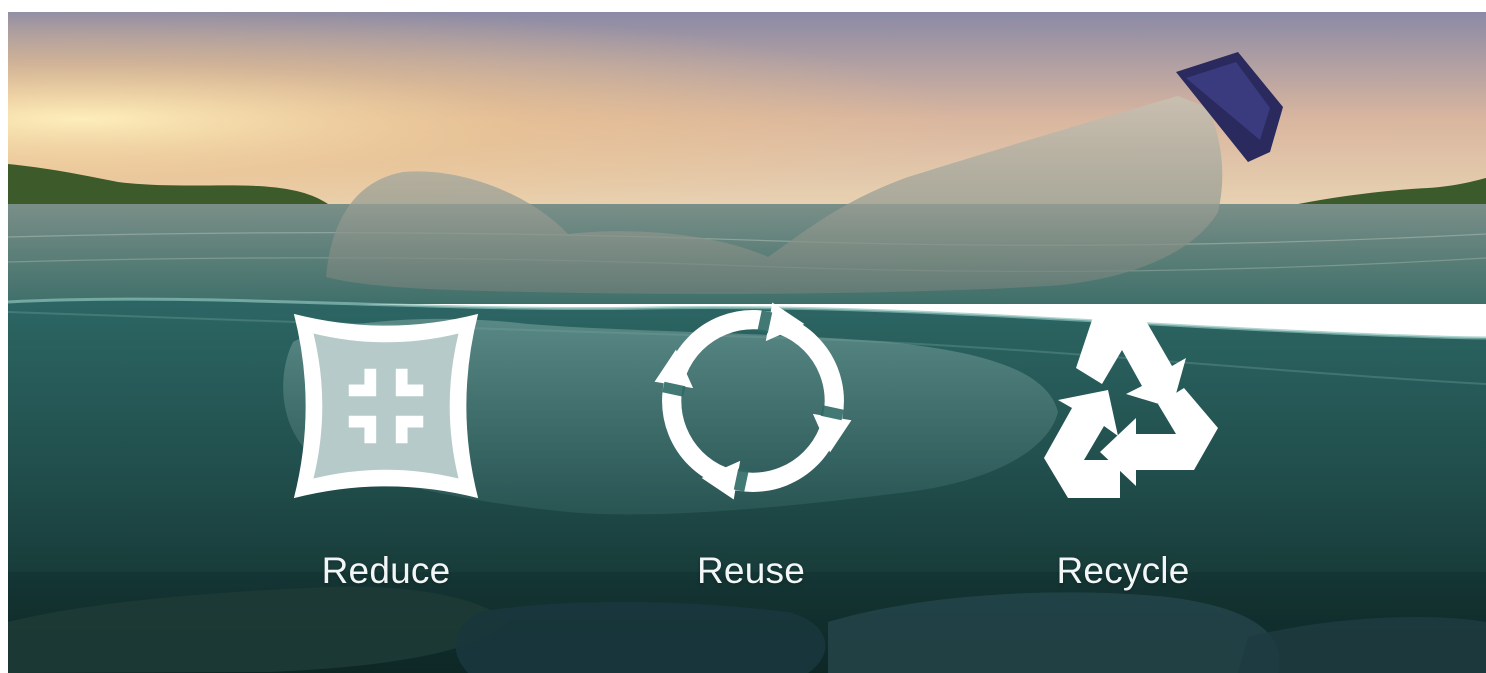  What do you see at coordinates (386, 570) in the screenshot?
I see `reduce-label: Reduce` at bounding box center [386, 570].